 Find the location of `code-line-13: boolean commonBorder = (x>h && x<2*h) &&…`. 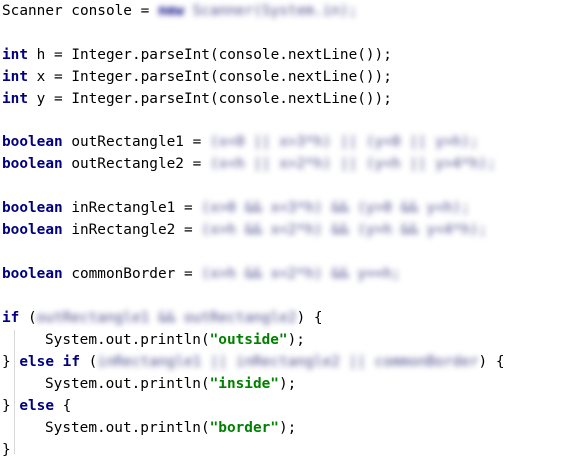

code-line-13: boolean commonBorder = (x>h && x<2*h) &&… is located at coordinates (201, 274).